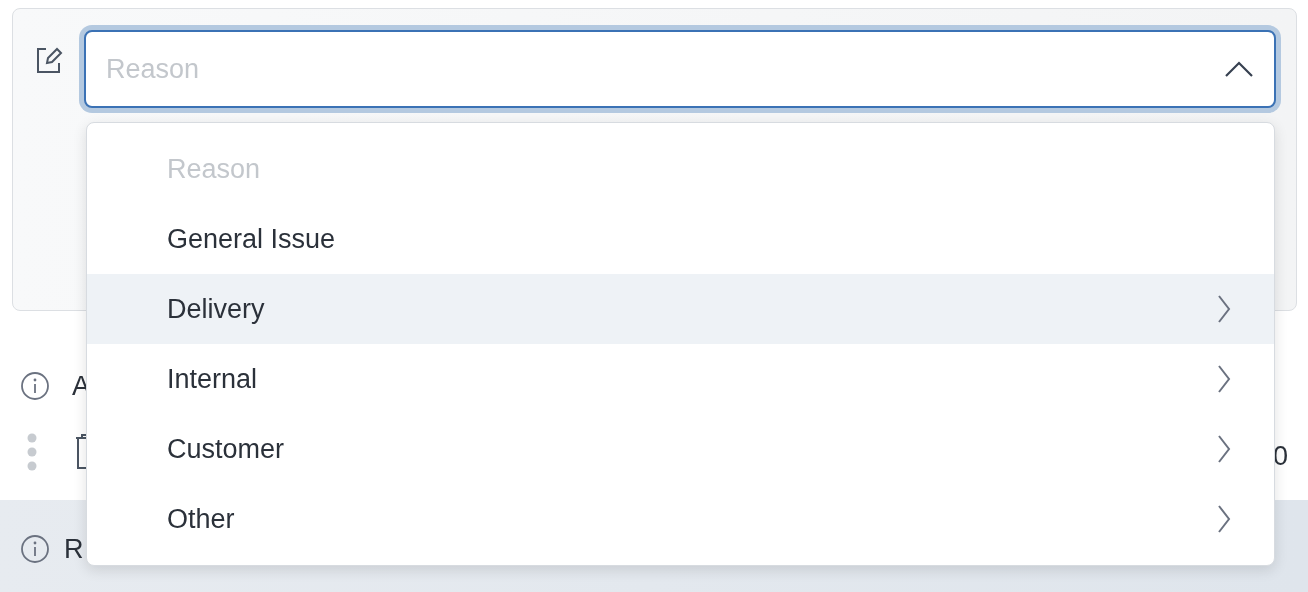  I want to click on drag-handle-icon, so click(32, 452).